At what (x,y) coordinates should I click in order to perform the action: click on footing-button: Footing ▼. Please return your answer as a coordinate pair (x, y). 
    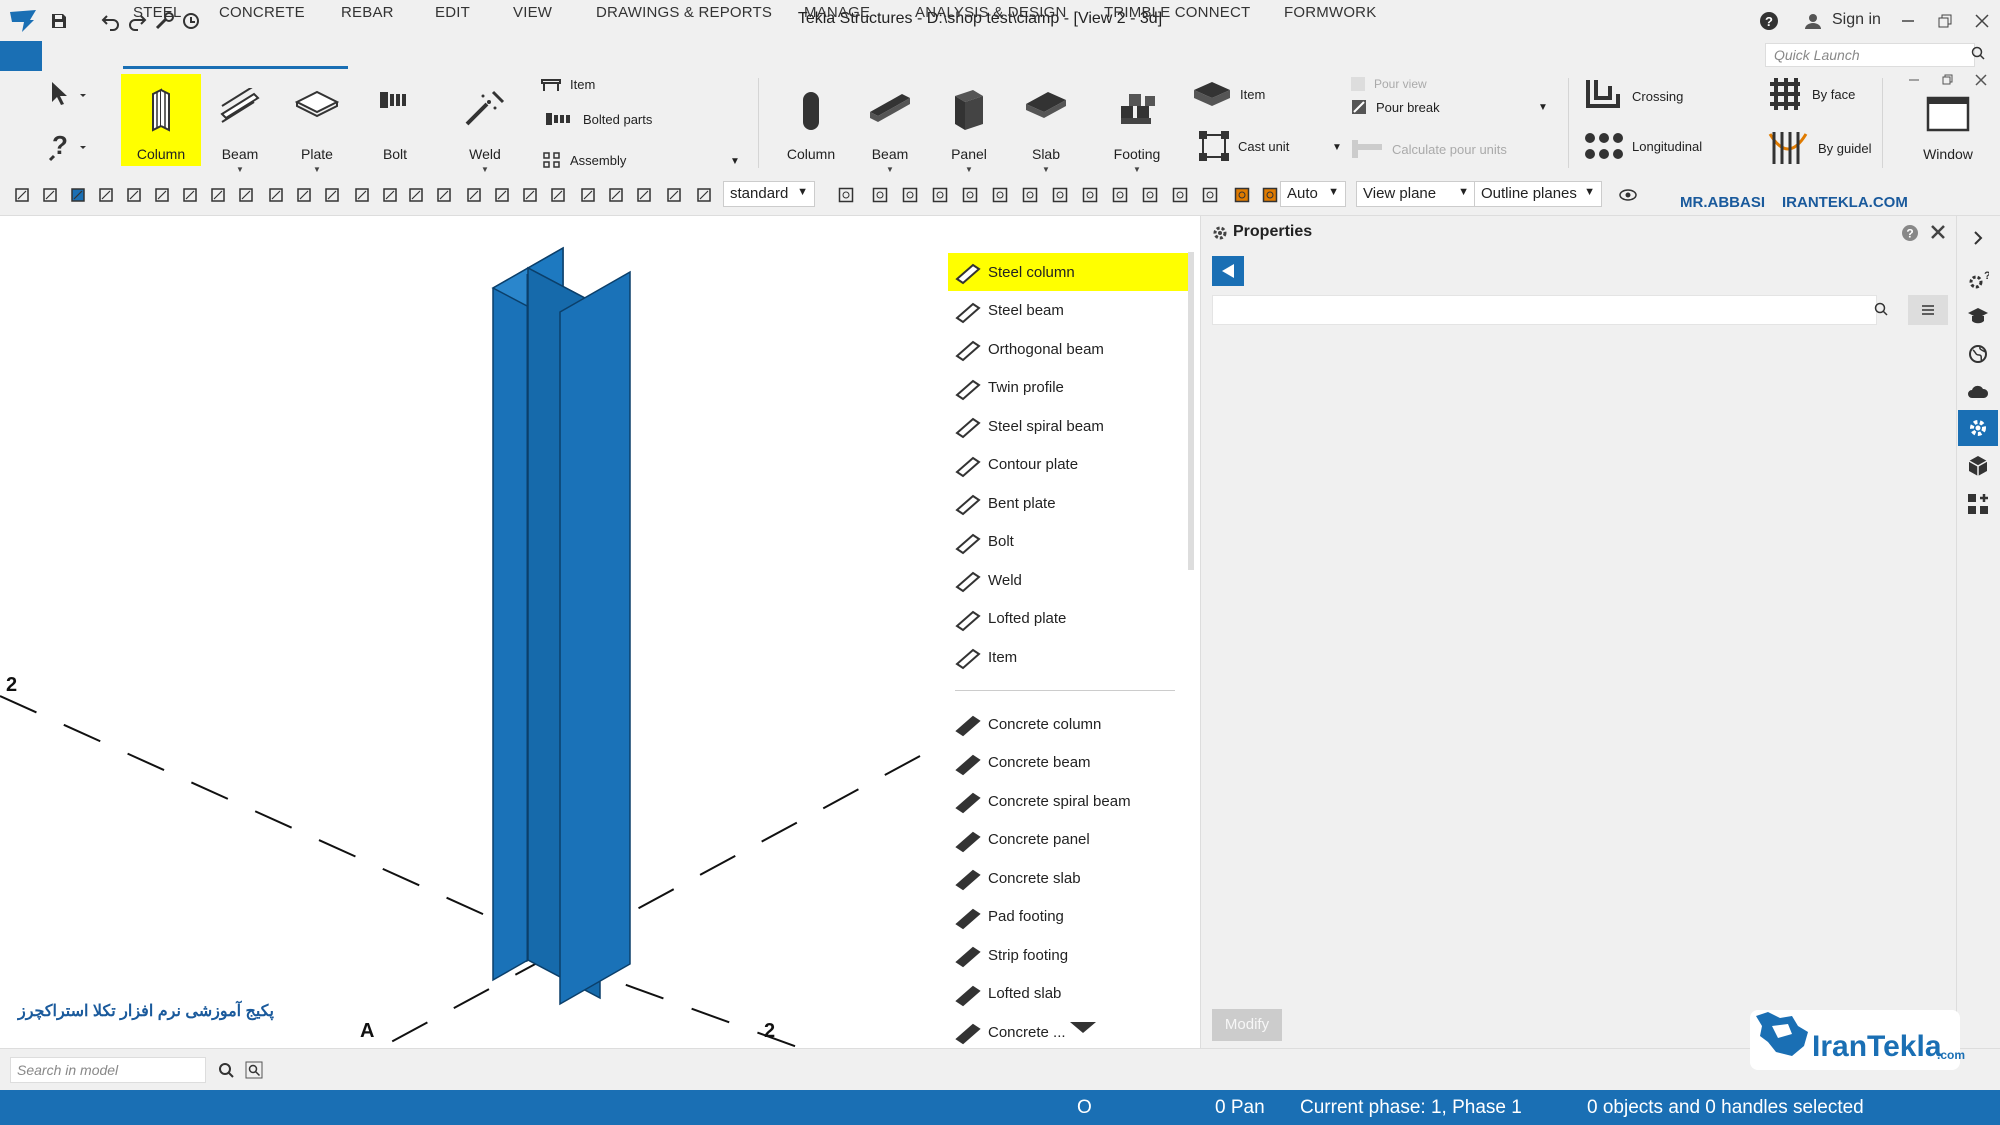
    Looking at the image, I should click on (1137, 124).